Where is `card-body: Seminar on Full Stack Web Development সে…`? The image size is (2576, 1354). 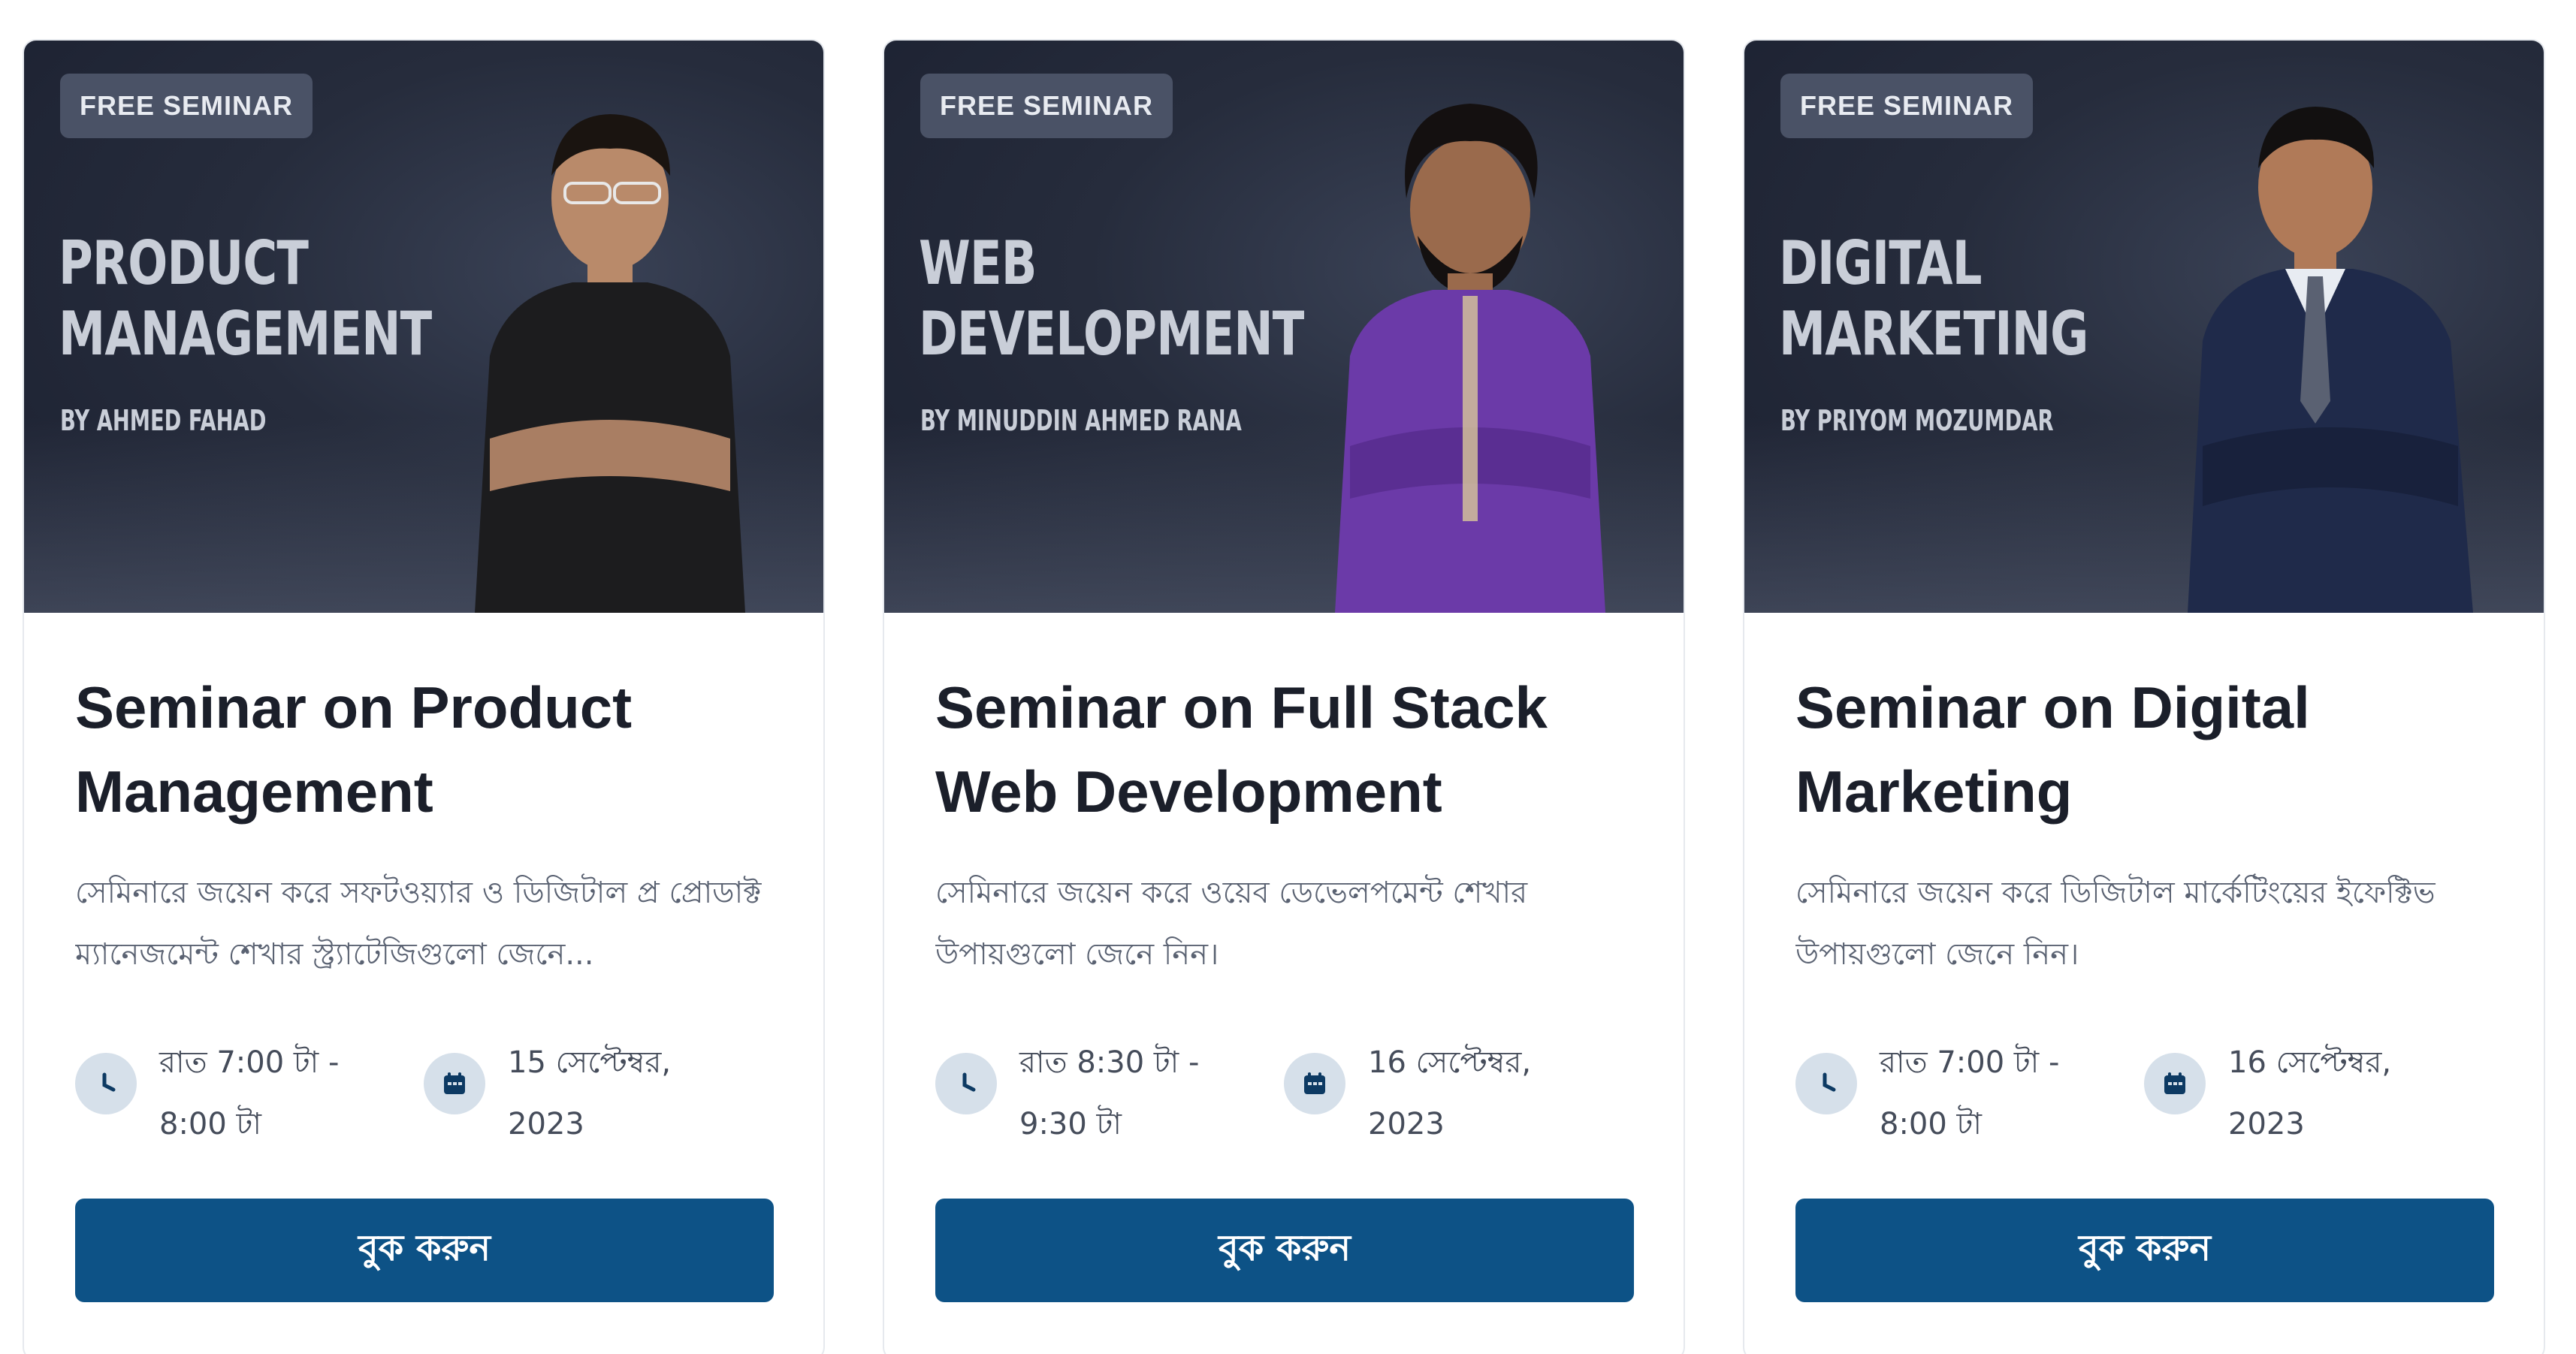
card-body: Seminar on Full Stack Web Development সে… is located at coordinates (1284, 983).